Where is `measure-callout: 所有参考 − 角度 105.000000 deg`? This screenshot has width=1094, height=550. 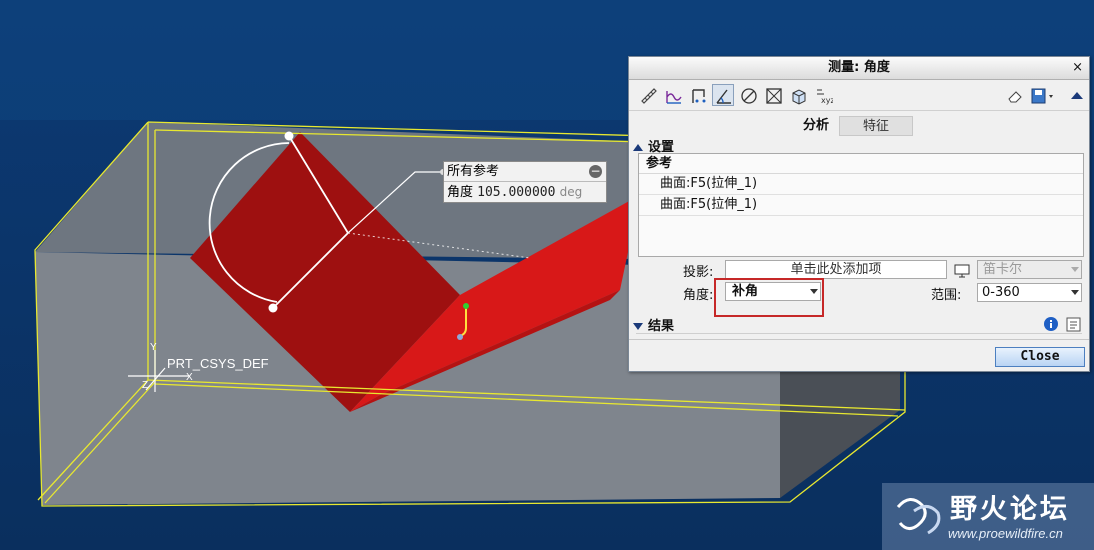
measure-callout: 所有参考 − 角度 105.000000 deg is located at coordinates (525, 182).